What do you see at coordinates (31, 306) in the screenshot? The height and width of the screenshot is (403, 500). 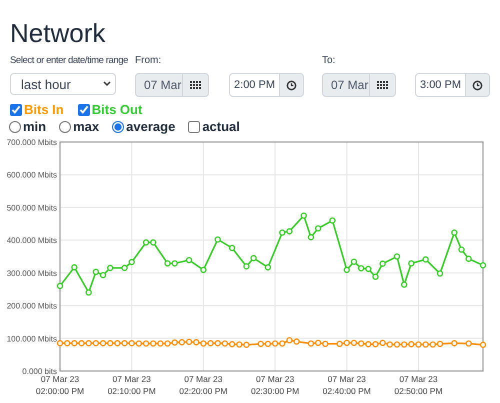 I see `y-axis-label: 200.000 Mbits` at bounding box center [31, 306].